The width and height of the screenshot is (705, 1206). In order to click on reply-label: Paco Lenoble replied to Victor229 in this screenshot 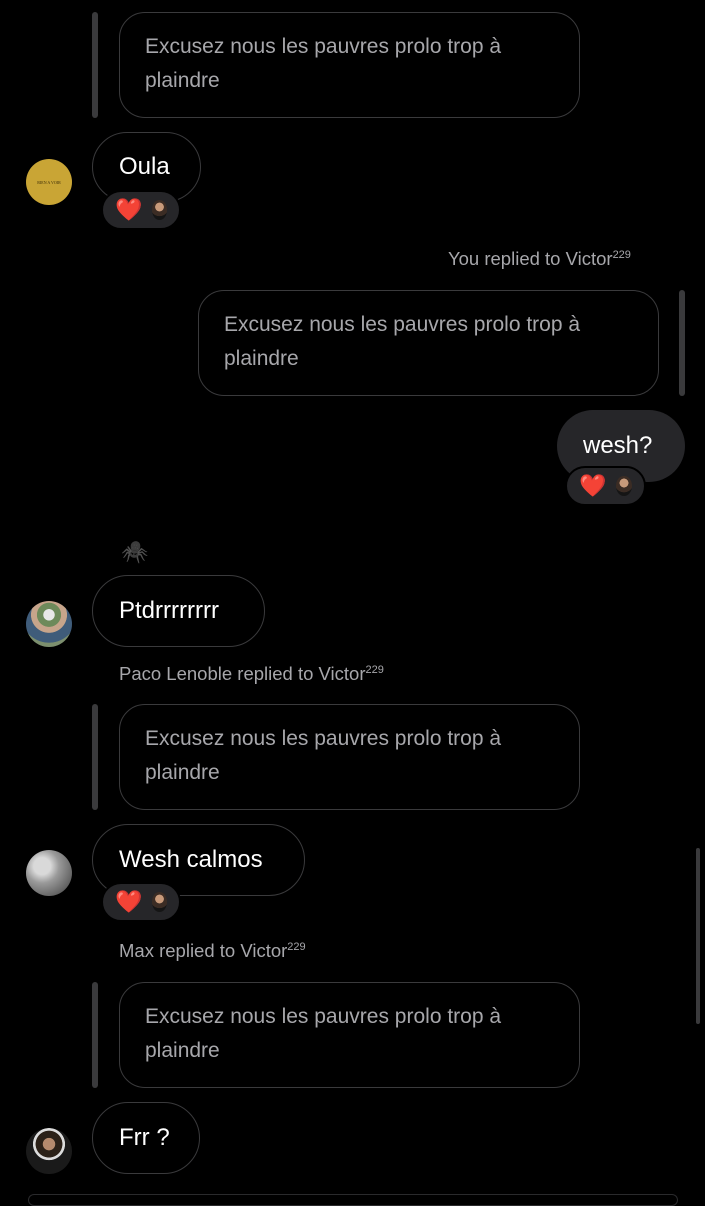, I will do `click(251, 673)`.